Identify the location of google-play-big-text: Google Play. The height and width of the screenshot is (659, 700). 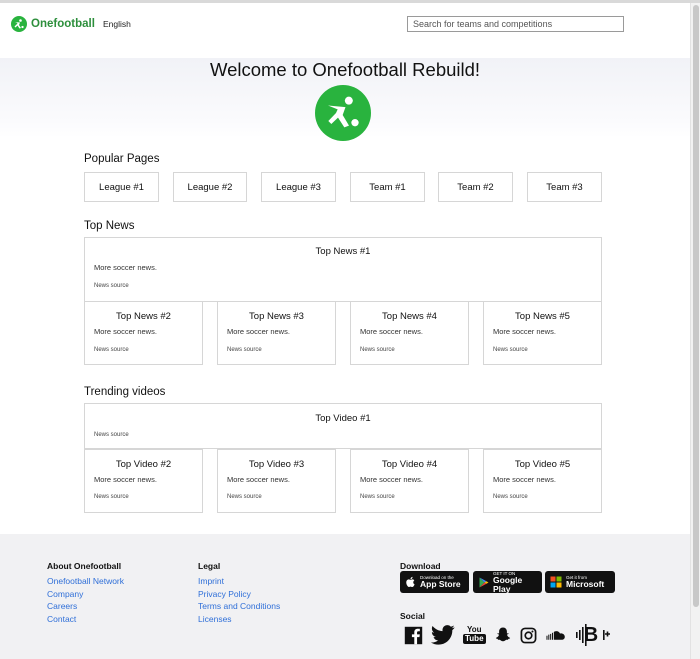
(507, 584).